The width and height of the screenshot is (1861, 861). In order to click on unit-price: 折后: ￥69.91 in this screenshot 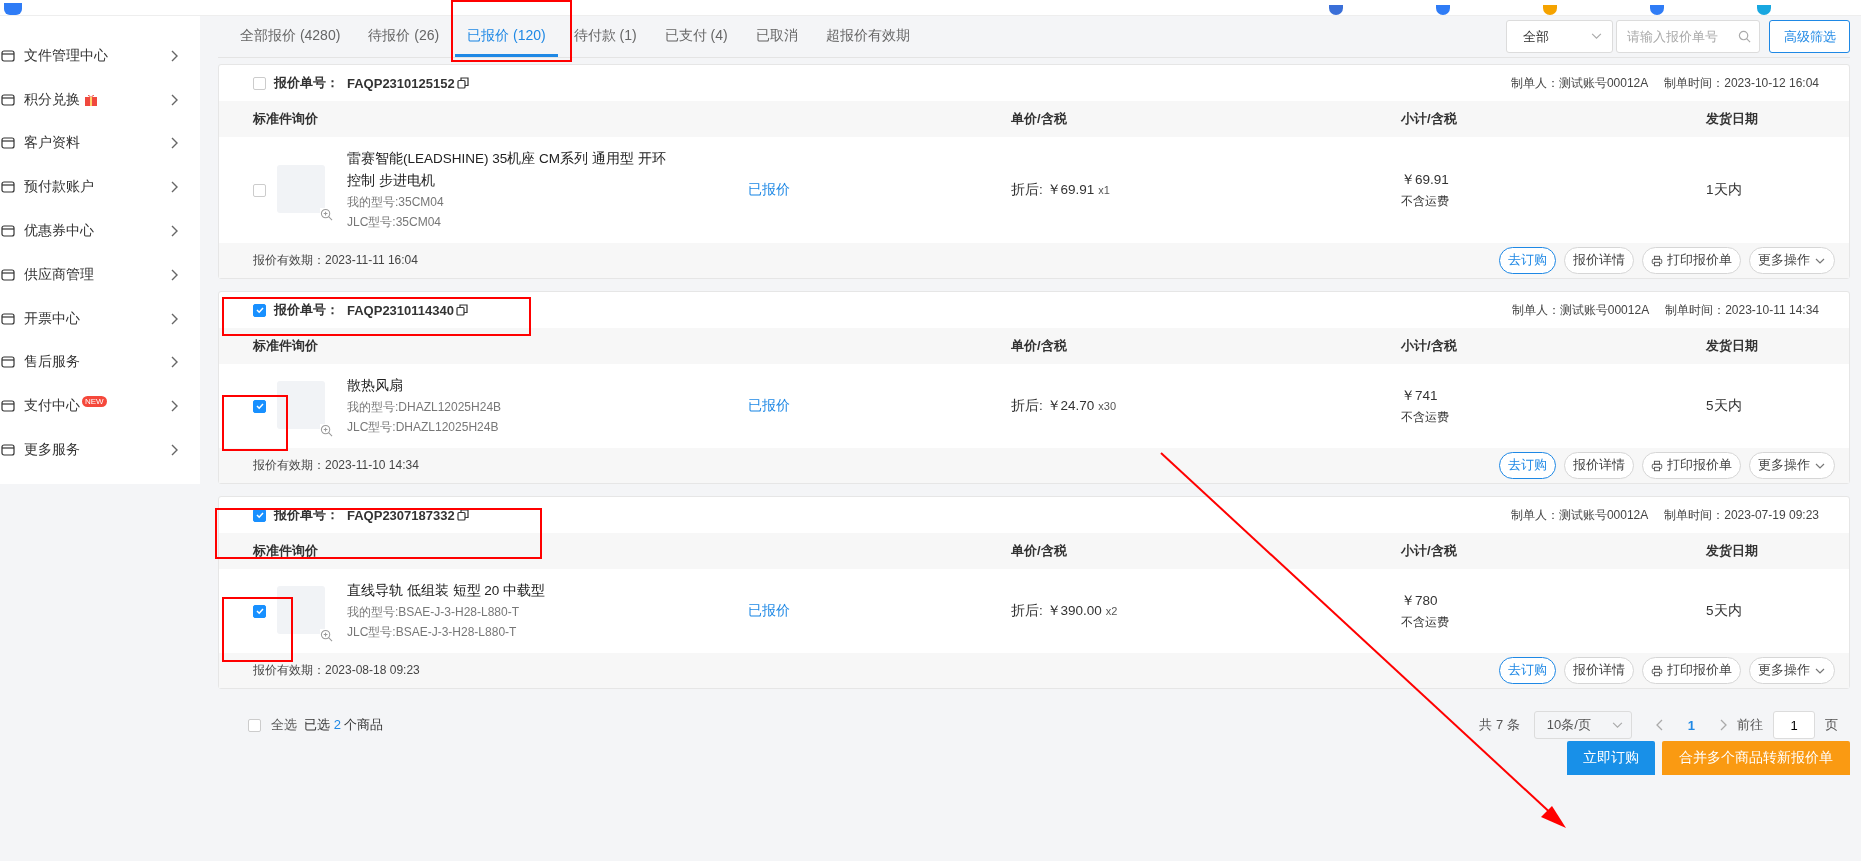, I will do `click(1053, 190)`.